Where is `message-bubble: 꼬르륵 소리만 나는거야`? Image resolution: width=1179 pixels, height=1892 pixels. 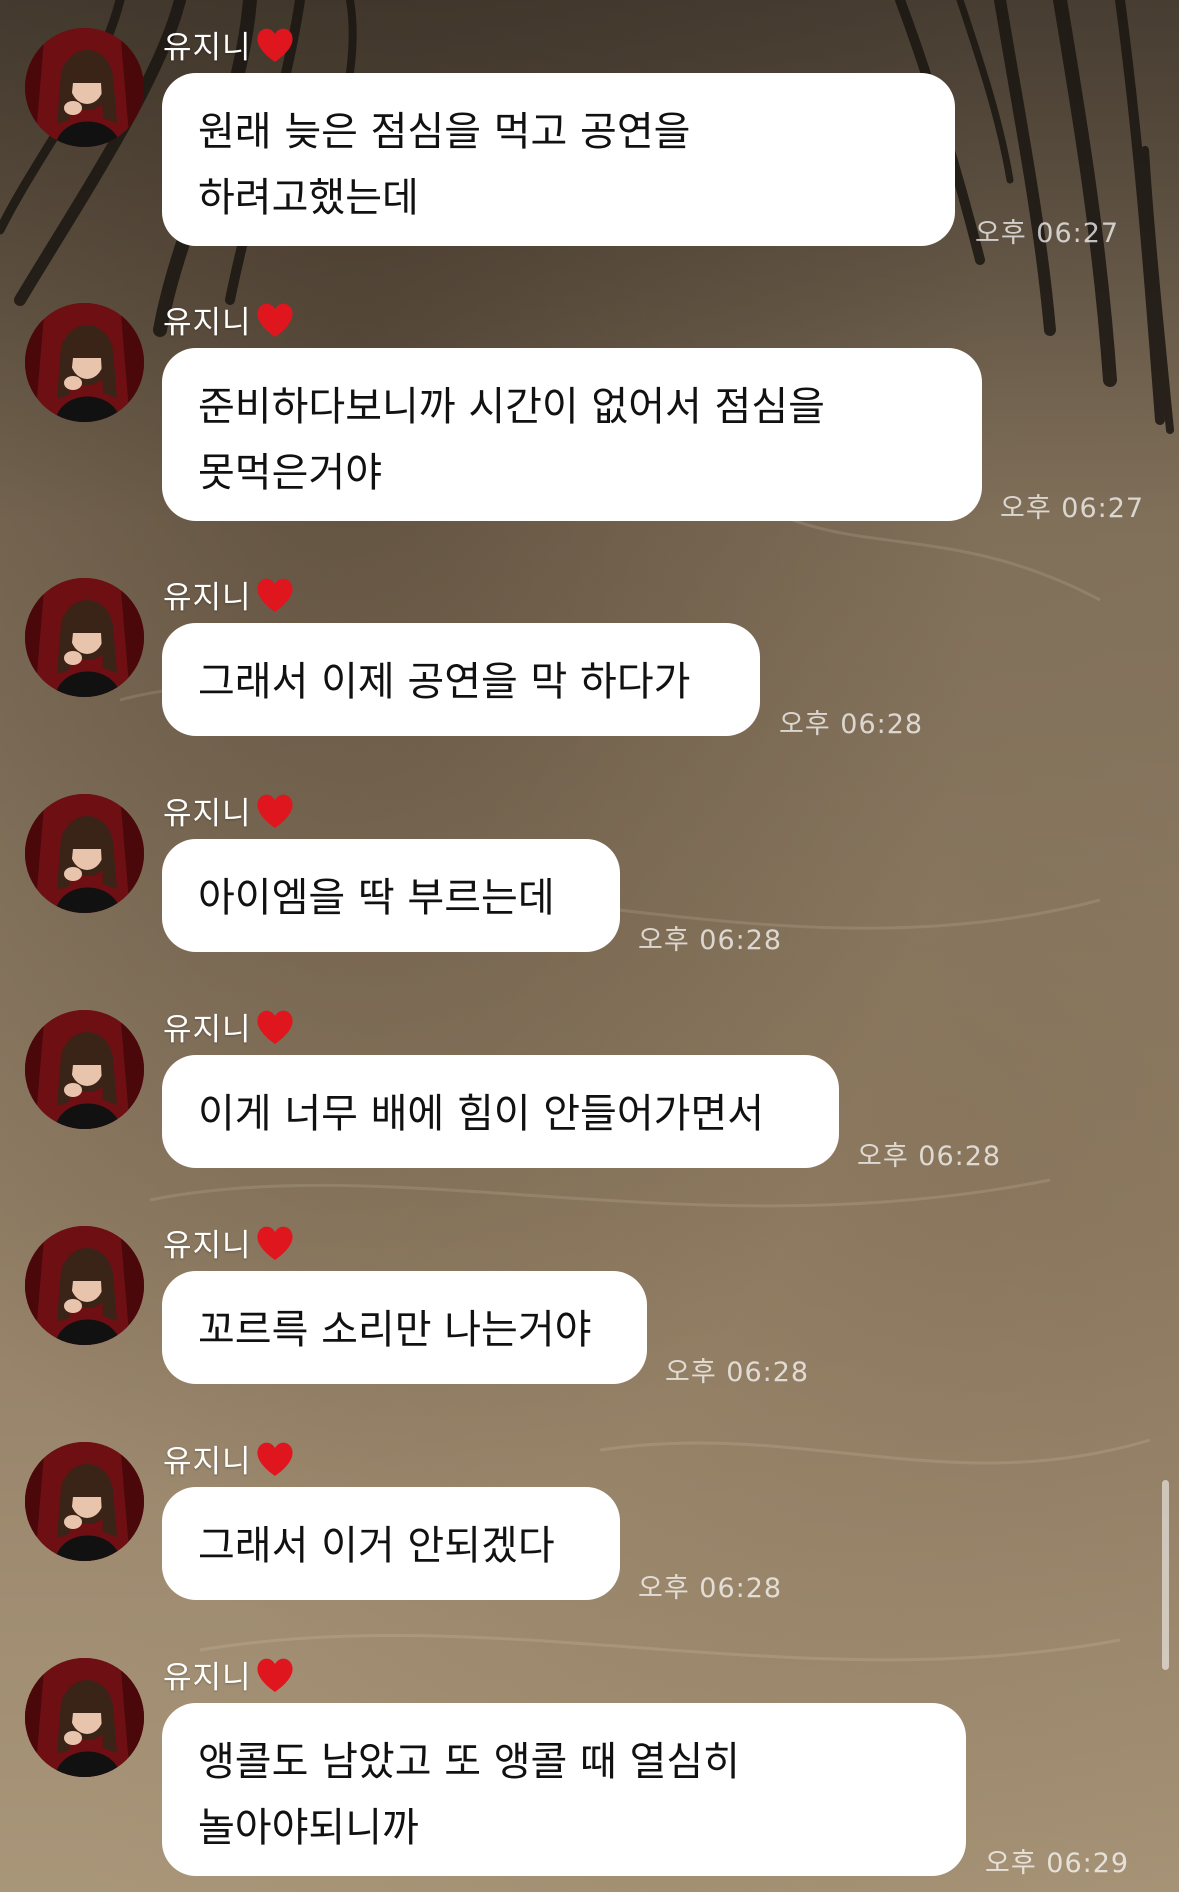 message-bubble: 꼬르륵 소리만 나는거야 is located at coordinates (404, 1327).